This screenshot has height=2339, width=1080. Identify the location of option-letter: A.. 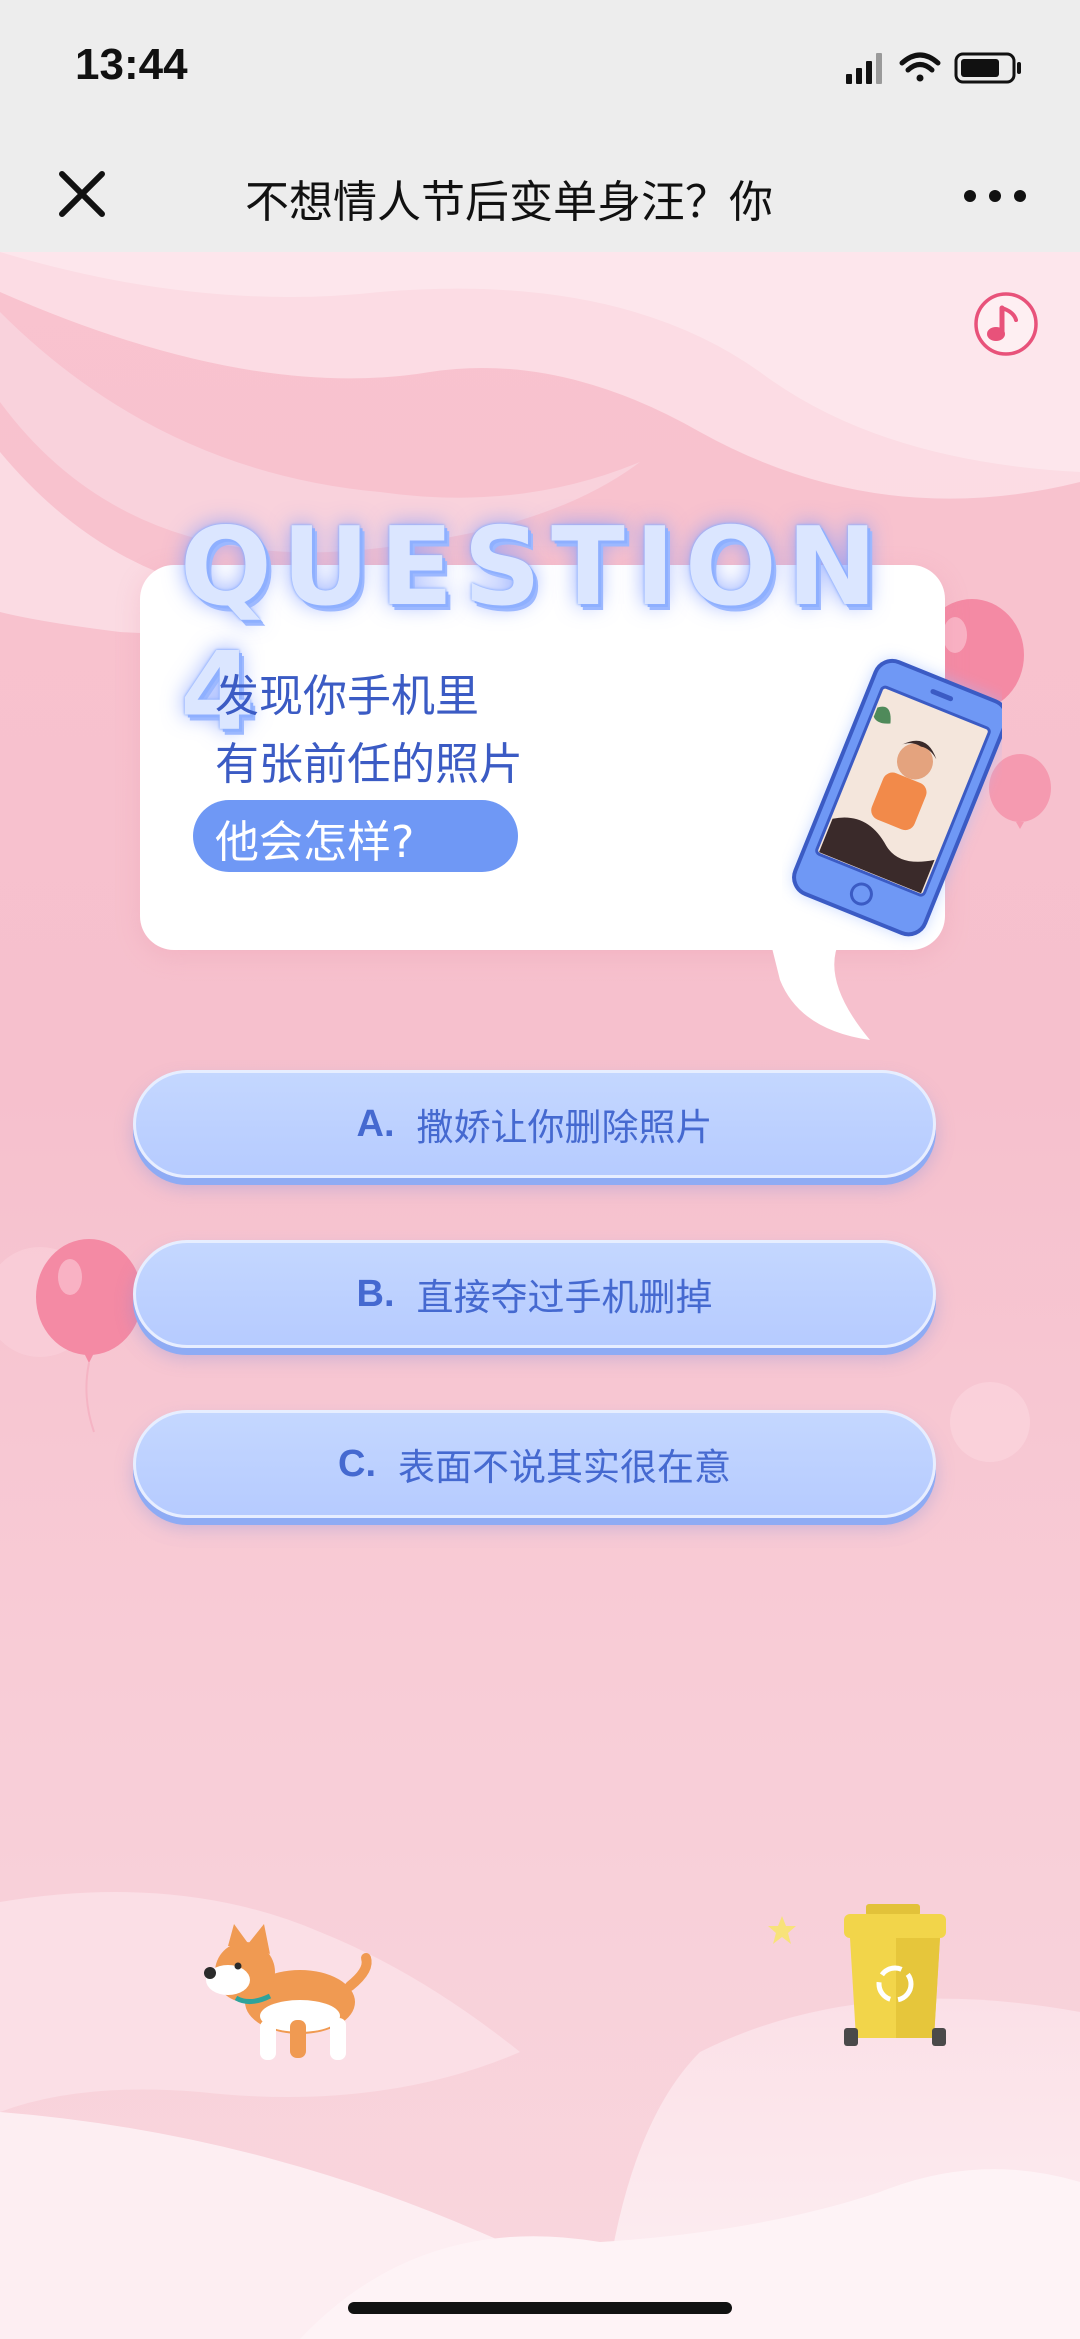
(375, 1123).